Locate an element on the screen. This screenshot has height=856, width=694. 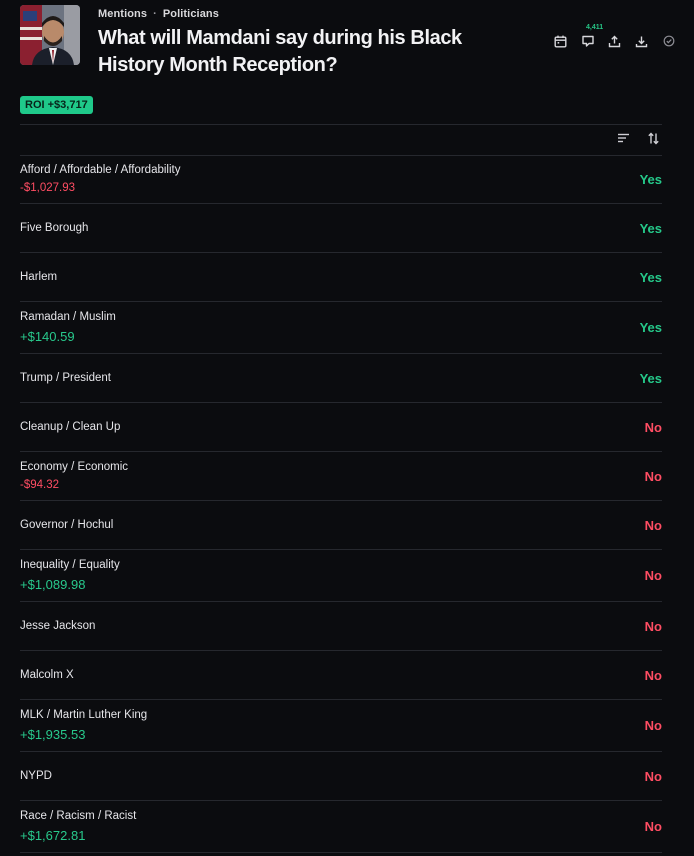
market-label: MLK / Martin Luther King is located at coordinates (84, 715).